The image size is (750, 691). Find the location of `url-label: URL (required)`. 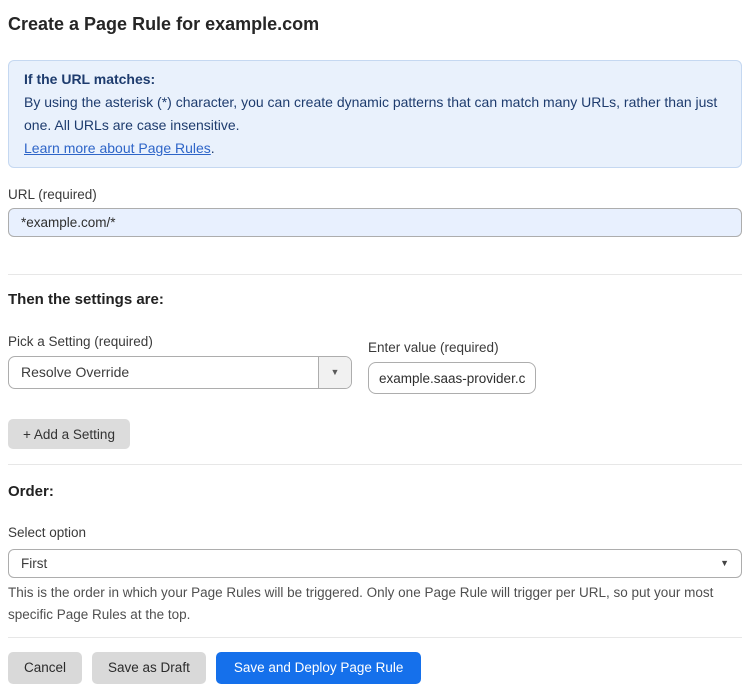

url-label: URL (required) is located at coordinates (52, 194).